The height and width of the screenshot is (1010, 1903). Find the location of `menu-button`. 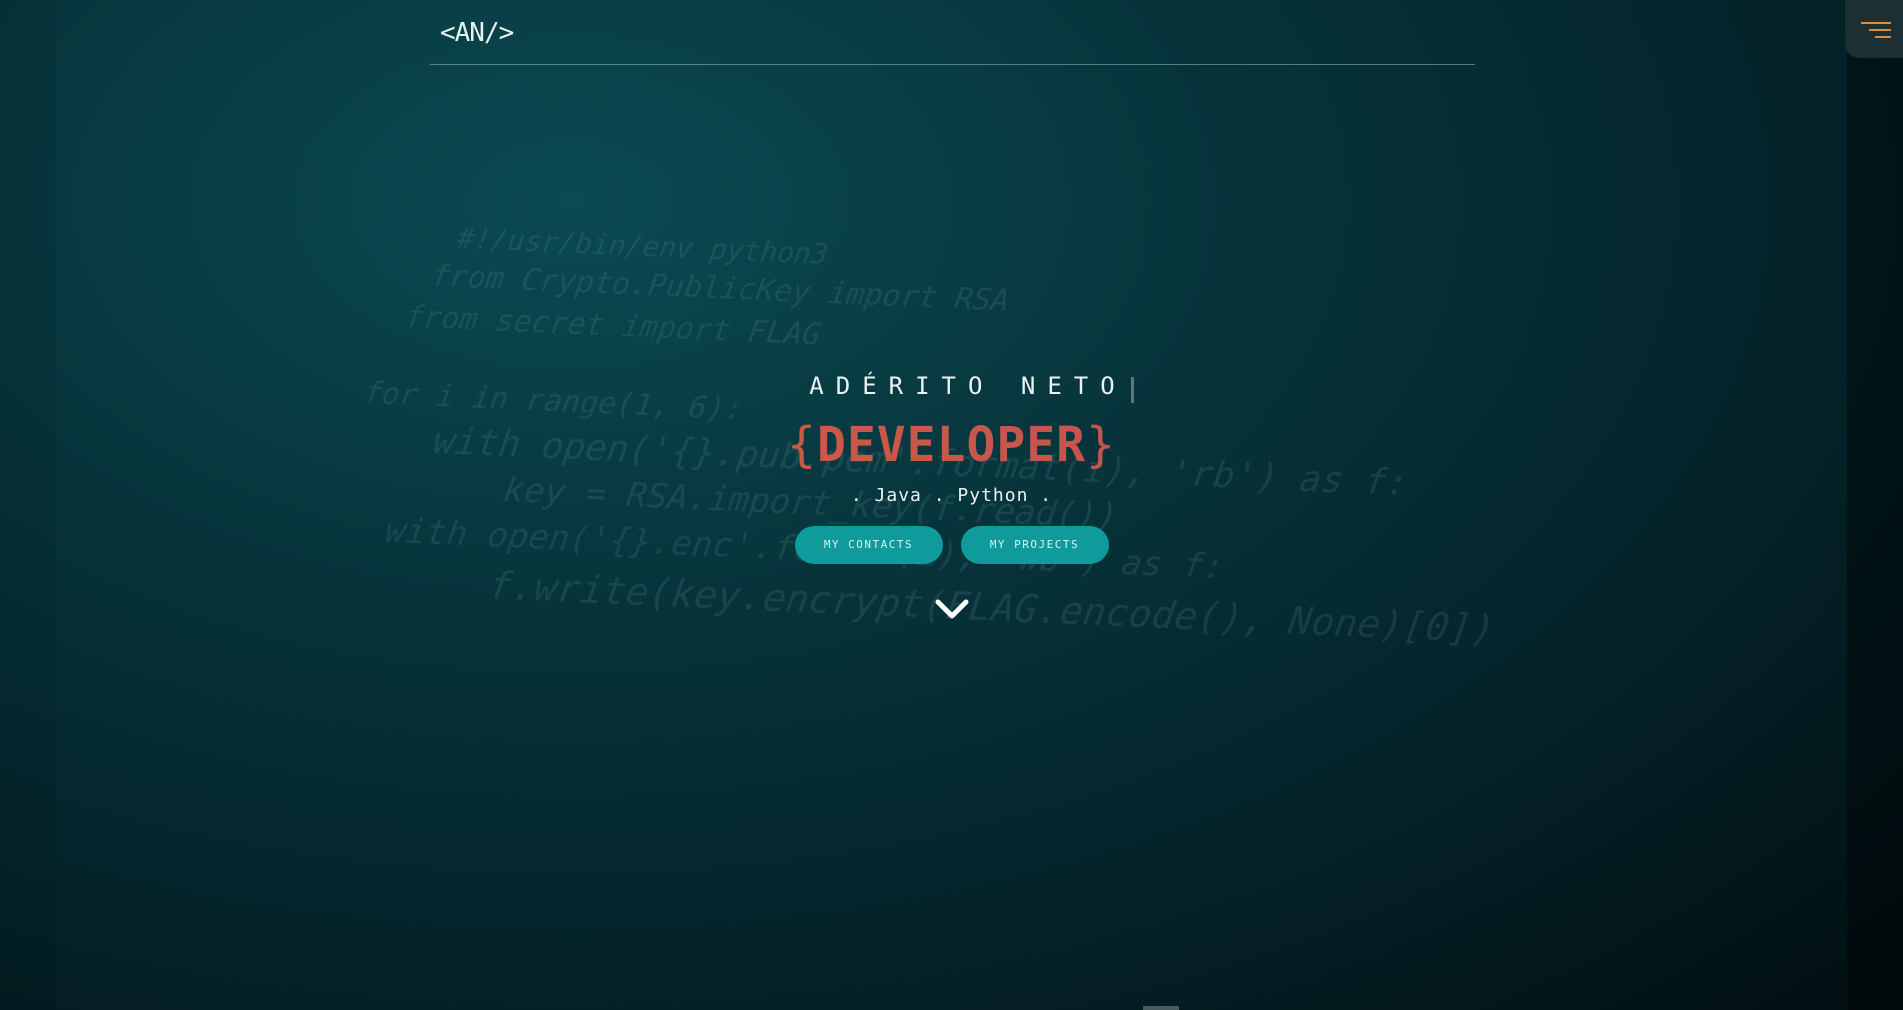

menu-button is located at coordinates (1874, 29).